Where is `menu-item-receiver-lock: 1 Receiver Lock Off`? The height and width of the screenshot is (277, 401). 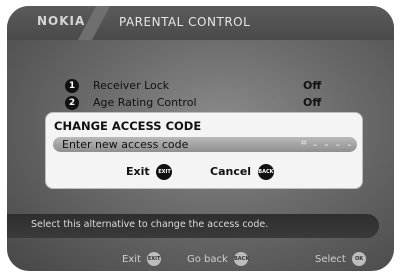
menu-item-receiver-lock: 1 Receiver Lock Off is located at coordinates (215, 87).